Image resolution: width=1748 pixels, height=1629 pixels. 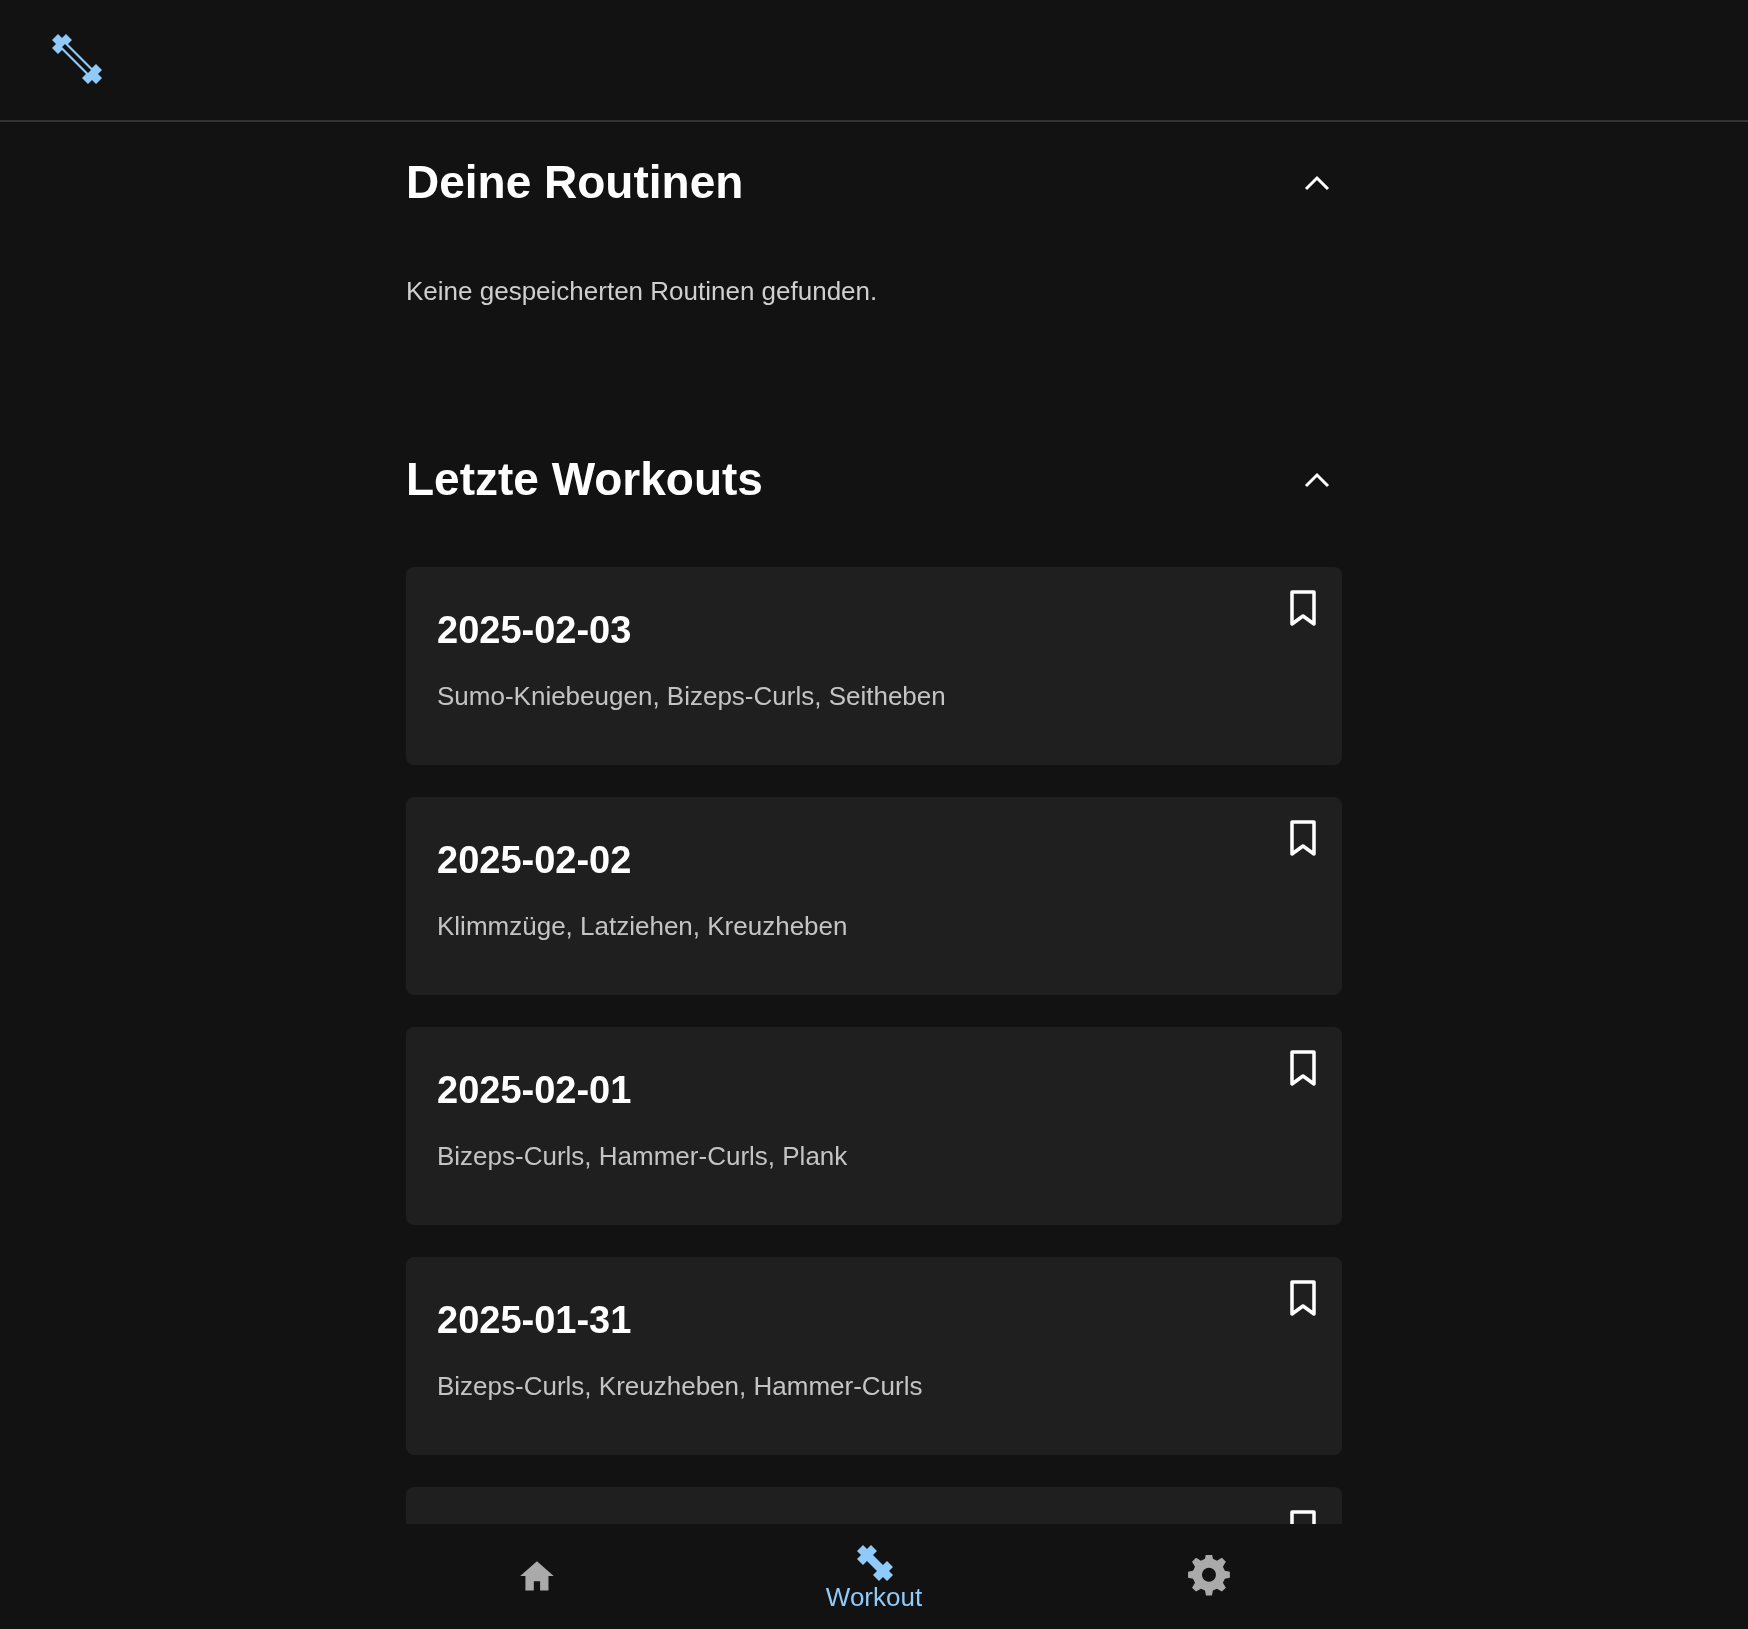 I want to click on workout-card: 2025-02-03 Sumo-Kniebeugen, Bizeps-Curls, Seitheben, so click(x=874, y=666).